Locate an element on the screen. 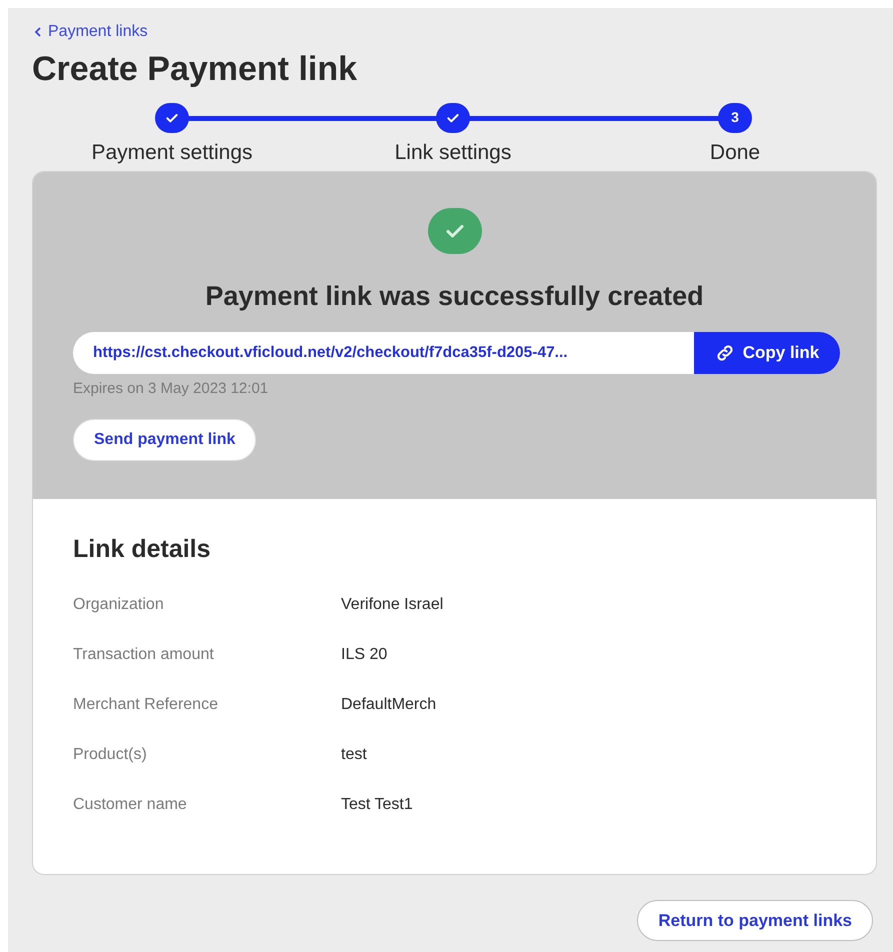 Image resolution: width=893 pixels, height=952 pixels. detail-value: ILS 20 is located at coordinates (364, 655).